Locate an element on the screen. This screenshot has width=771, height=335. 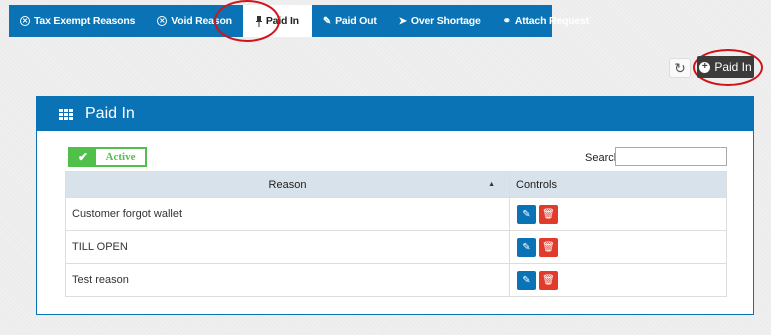
column-header-controls: Controls is located at coordinates (618, 184).